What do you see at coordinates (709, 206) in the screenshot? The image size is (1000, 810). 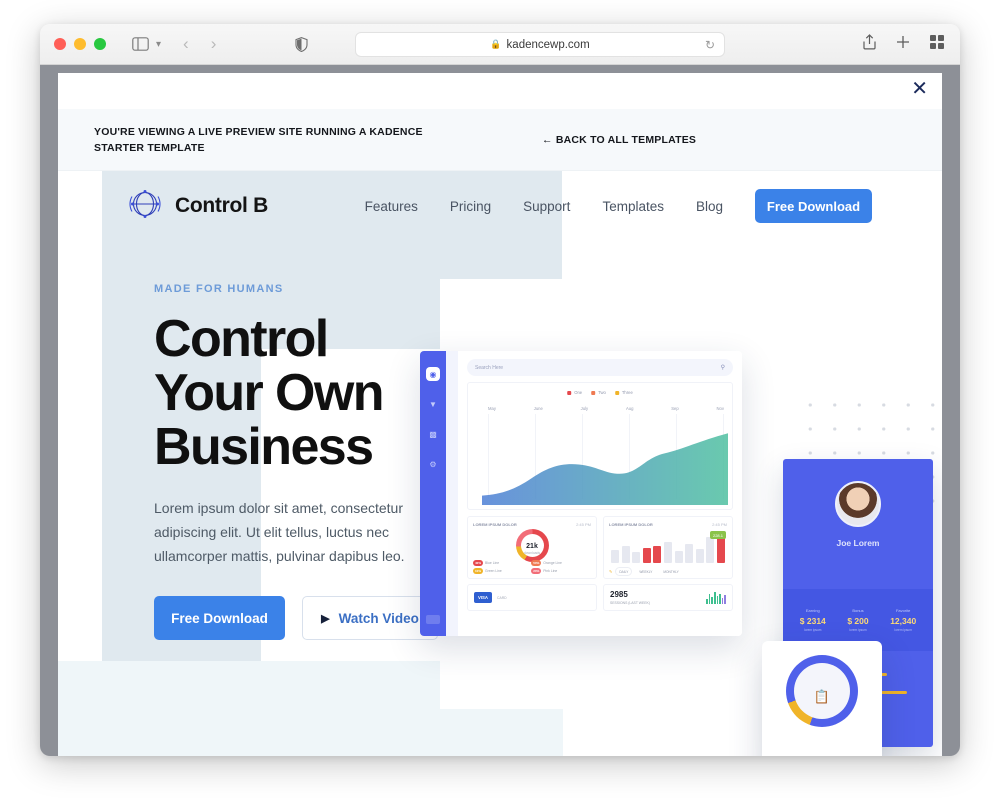 I see `nav-item-blog: Blog` at bounding box center [709, 206].